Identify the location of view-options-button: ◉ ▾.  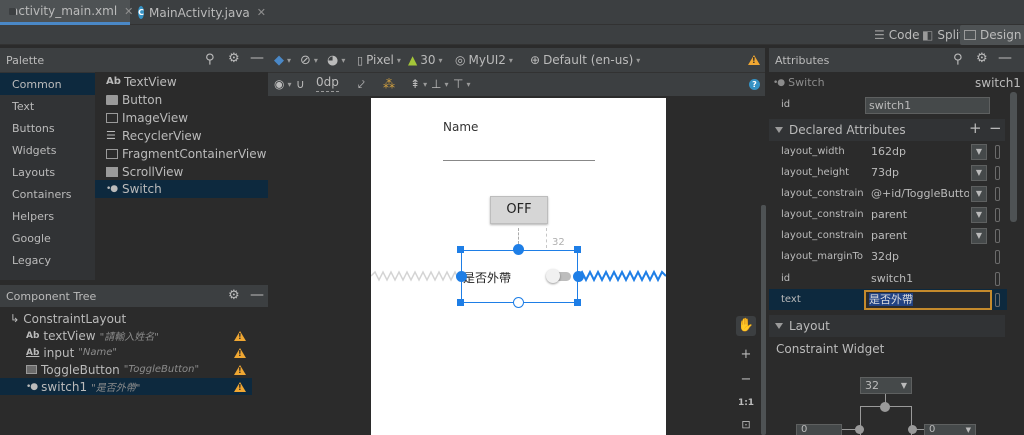
(283, 84).